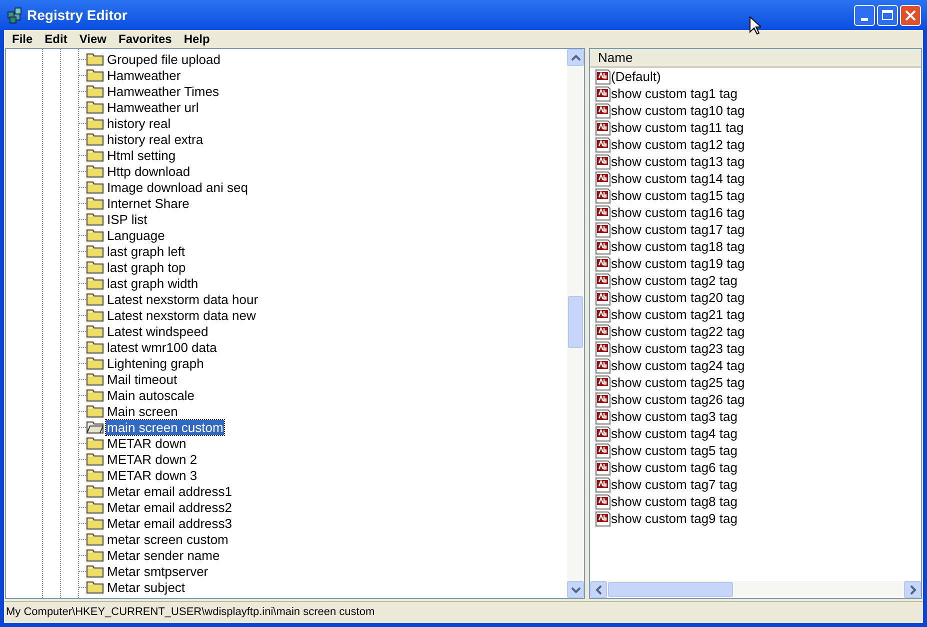  I want to click on tree-item: last graph top, so click(146, 267).